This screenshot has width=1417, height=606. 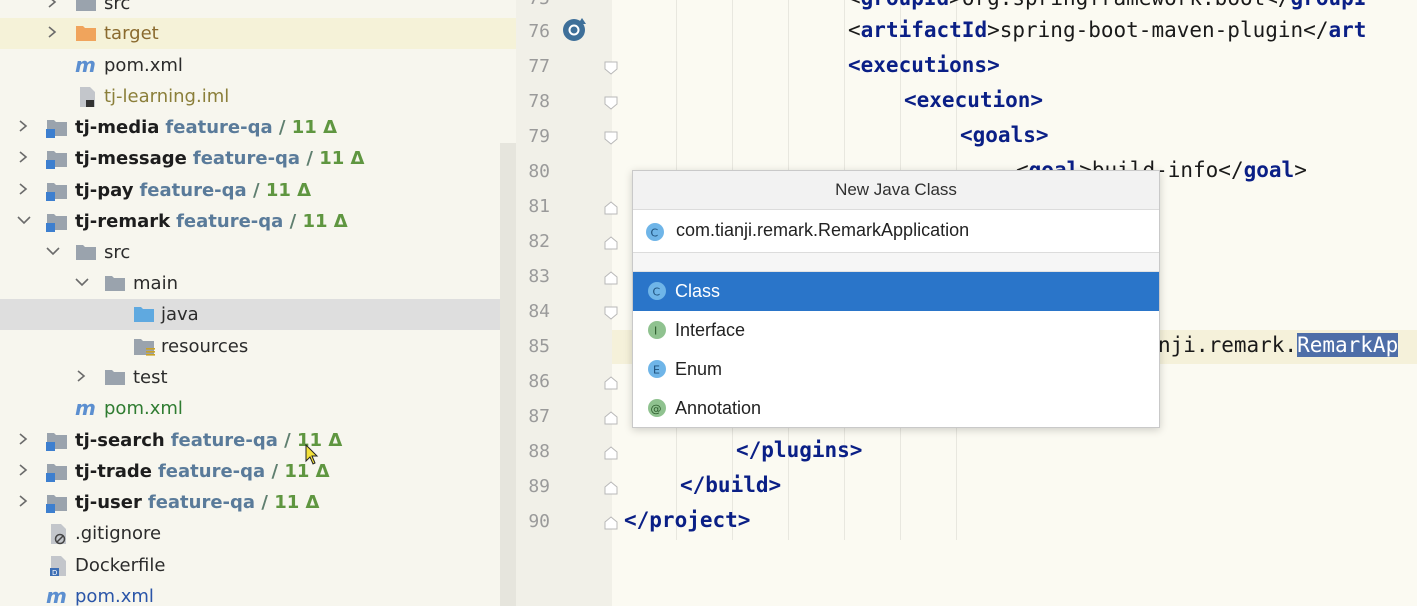 What do you see at coordinates (539, 31) in the screenshot?
I see `line-number: 76` at bounding box center [539, 31].